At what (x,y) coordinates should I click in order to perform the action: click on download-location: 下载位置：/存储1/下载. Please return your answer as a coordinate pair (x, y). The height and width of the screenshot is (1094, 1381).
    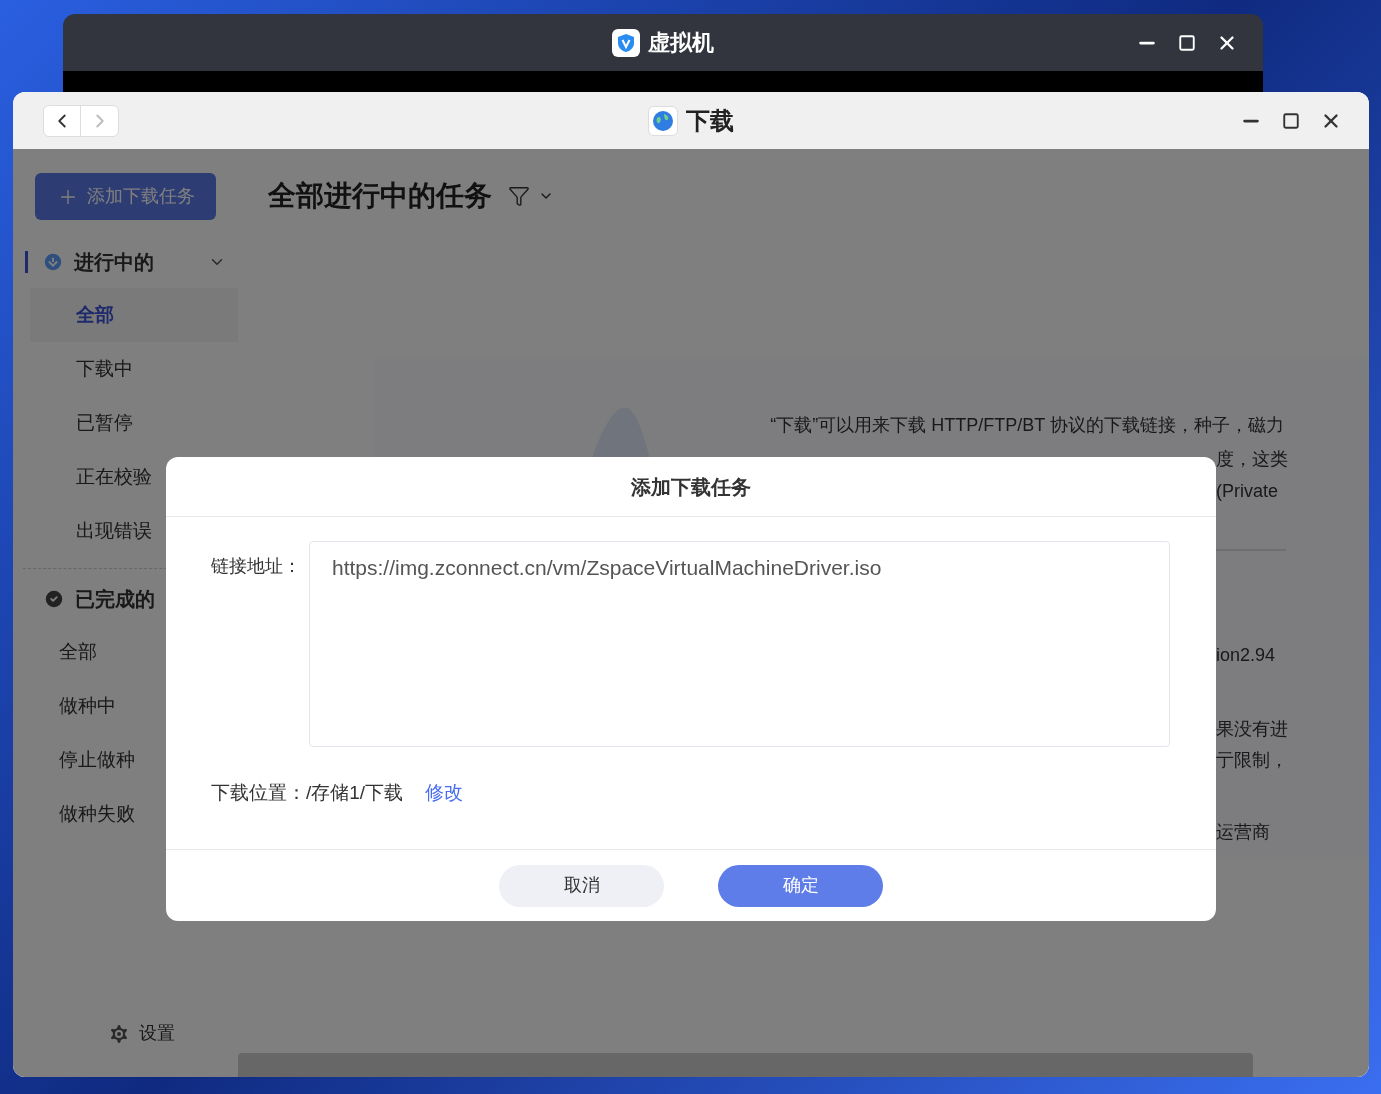
    Looking at the image, I should click on (307, 793).